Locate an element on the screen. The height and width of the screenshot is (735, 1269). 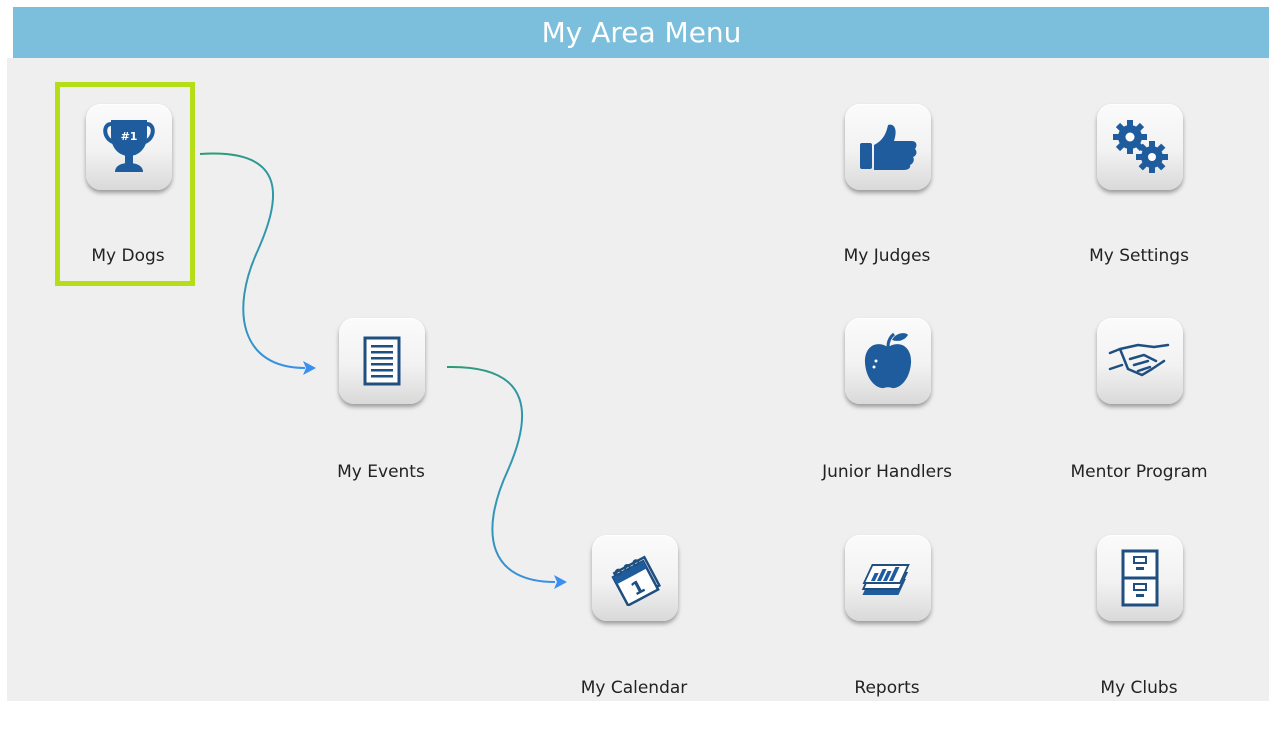
my-events-button is located at coordinates (382, 361).